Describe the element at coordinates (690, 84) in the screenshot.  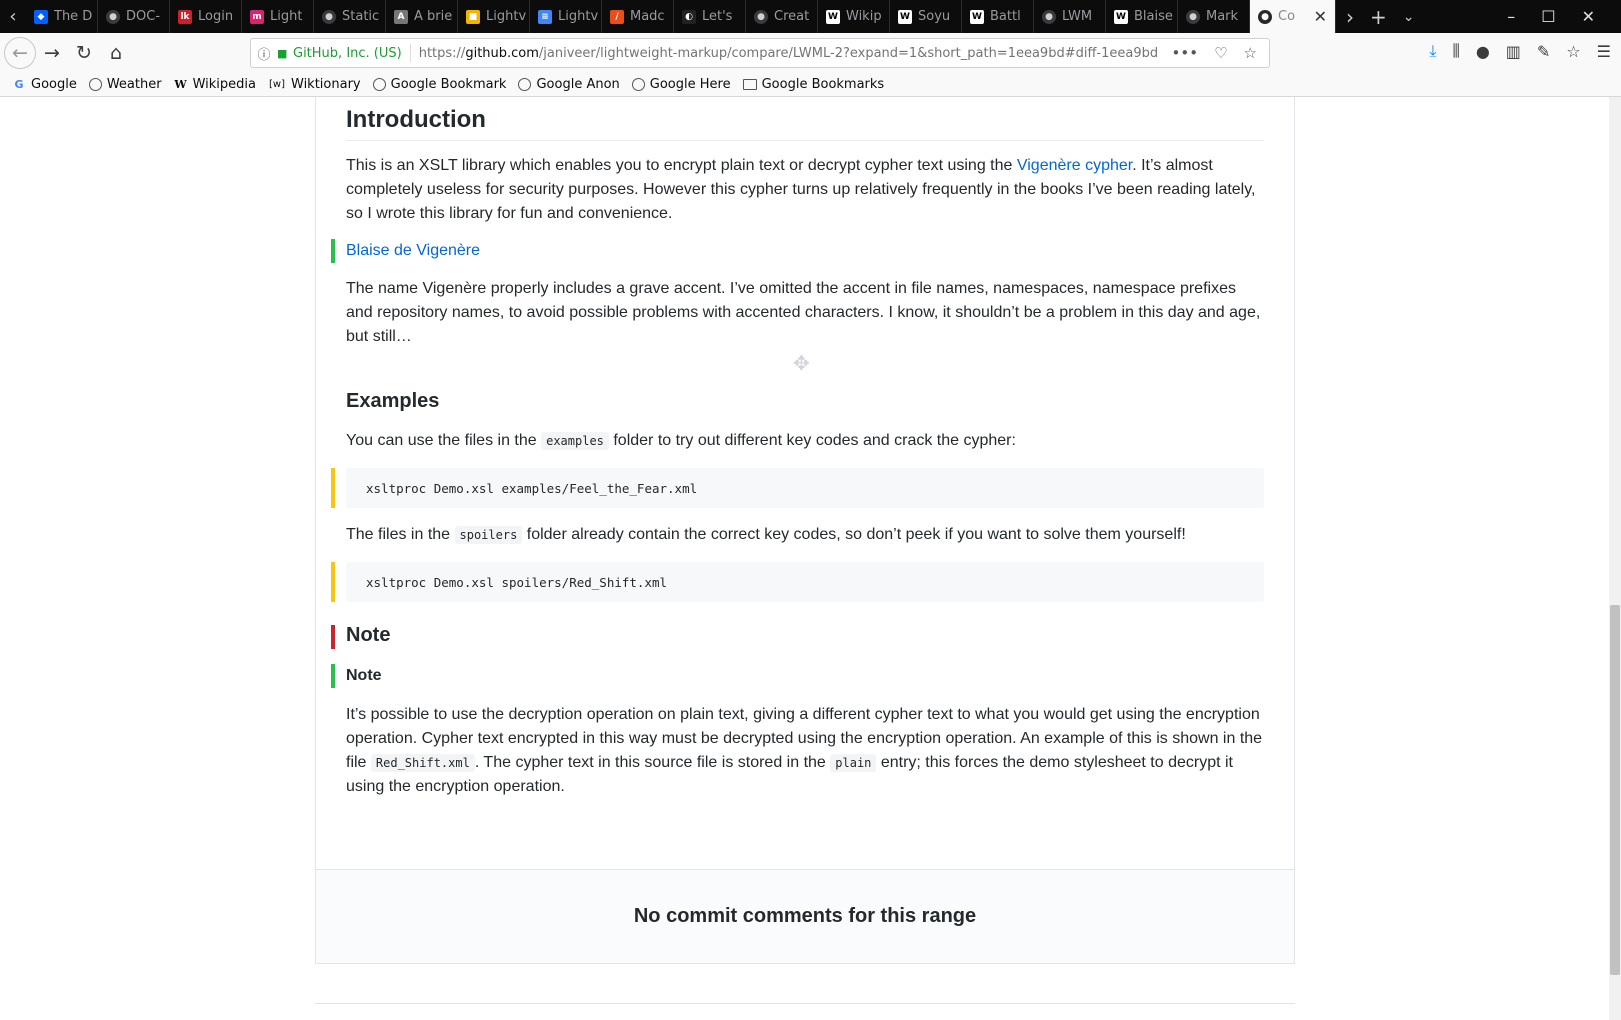
I see `bookmark-label: Google Here` at that location.